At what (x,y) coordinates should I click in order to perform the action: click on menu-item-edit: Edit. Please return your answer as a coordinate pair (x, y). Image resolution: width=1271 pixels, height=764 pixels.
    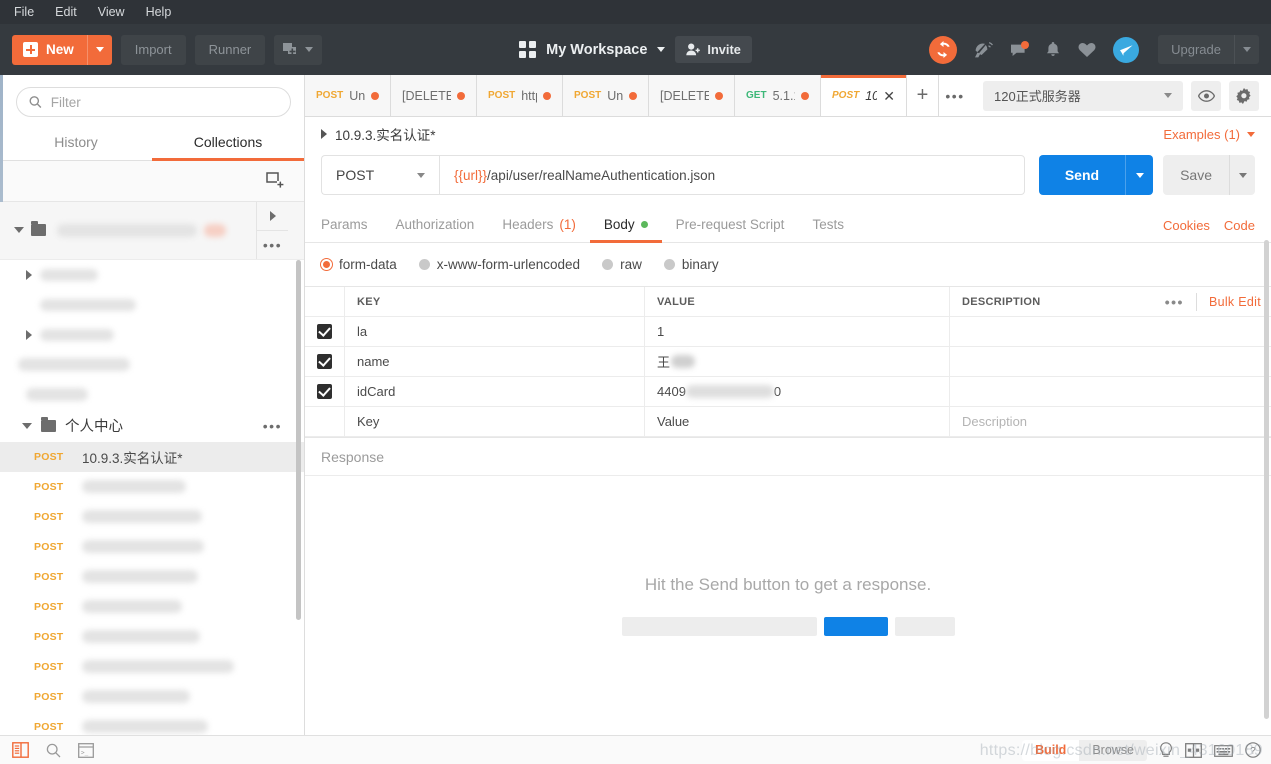
    Looking at the image, I should click on (66, 12).